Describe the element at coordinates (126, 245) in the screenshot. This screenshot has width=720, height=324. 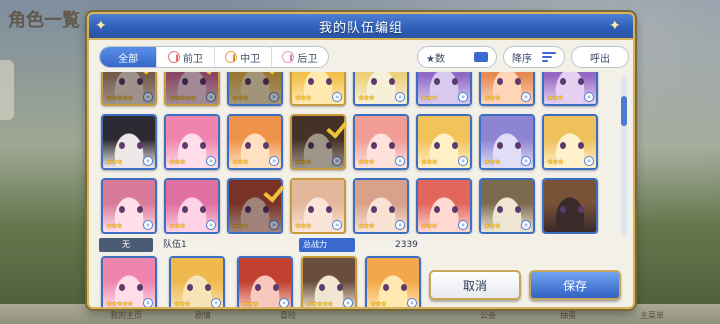
I see `team-tag: 无` at that location.